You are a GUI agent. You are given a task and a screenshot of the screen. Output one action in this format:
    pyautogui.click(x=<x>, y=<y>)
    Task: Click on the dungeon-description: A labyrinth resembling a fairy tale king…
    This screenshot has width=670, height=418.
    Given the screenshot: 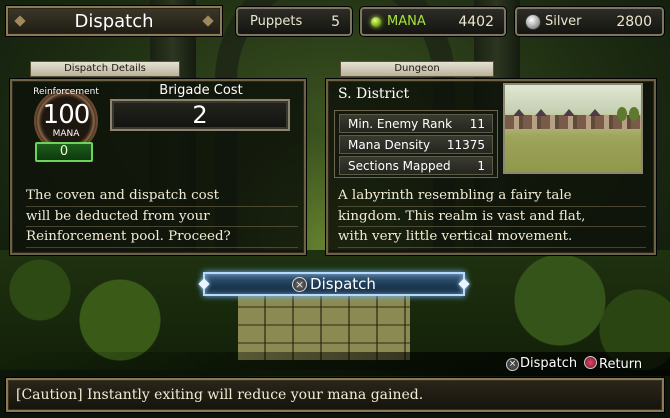 What is the action you would take?
    pyautogui.click(x=492, y=217)
    